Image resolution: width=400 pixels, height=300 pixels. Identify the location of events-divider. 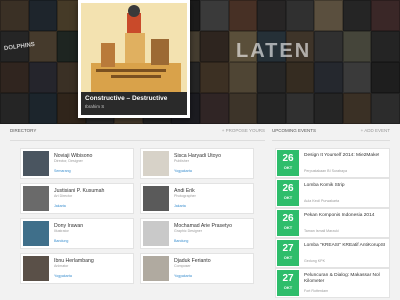
(331, 140).